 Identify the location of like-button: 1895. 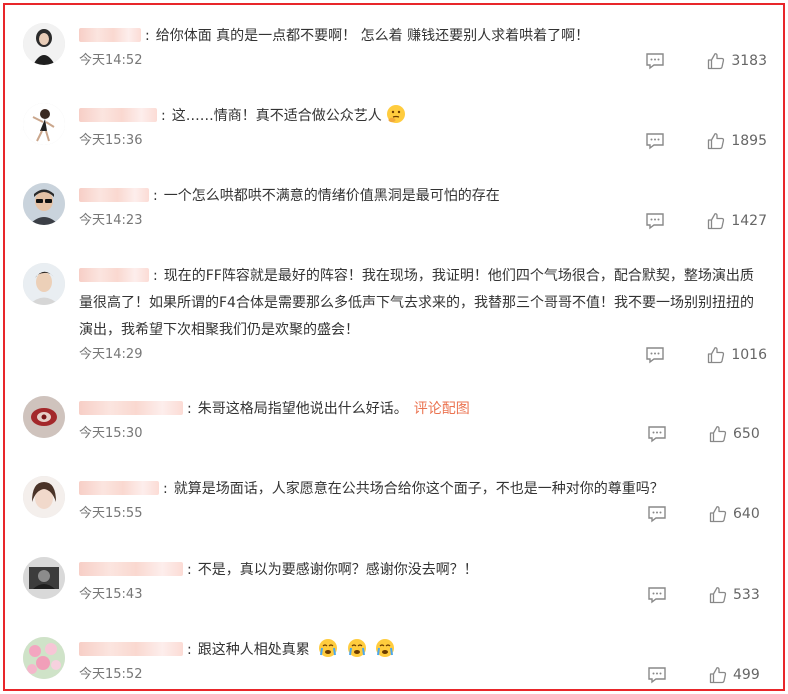
(737, 141).